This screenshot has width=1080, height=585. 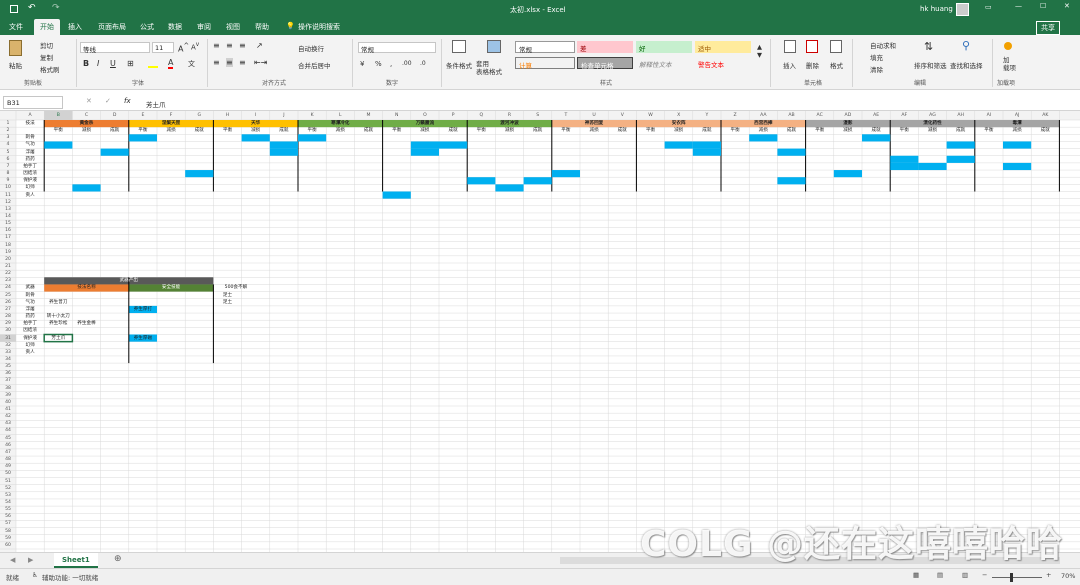 What do you see at coordinates (108, 101) in the screenshot?
I see `enter-formula-icon: ✓` at bounding box center [108, 101].